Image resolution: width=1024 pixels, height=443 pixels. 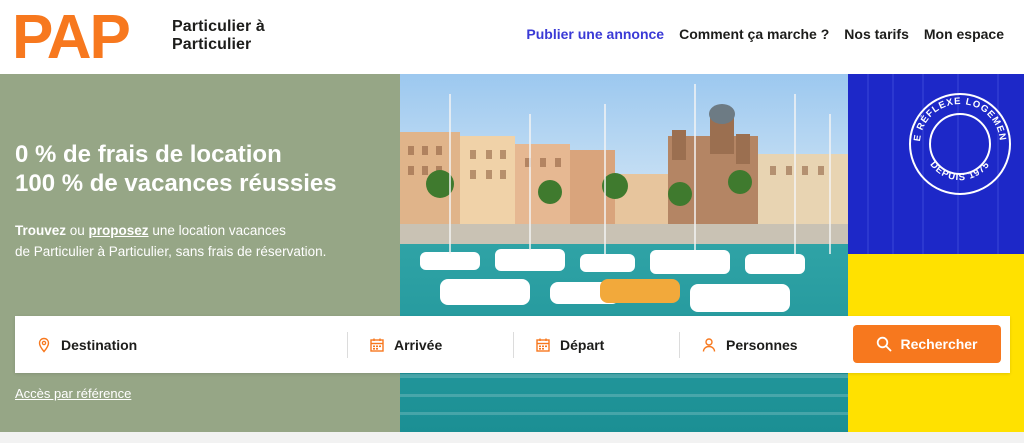 I want to click on badge-reflexe-logement: LE RÉFLEXE LOGEMENT DEPUIS 1975, so click(x=929, y=164).